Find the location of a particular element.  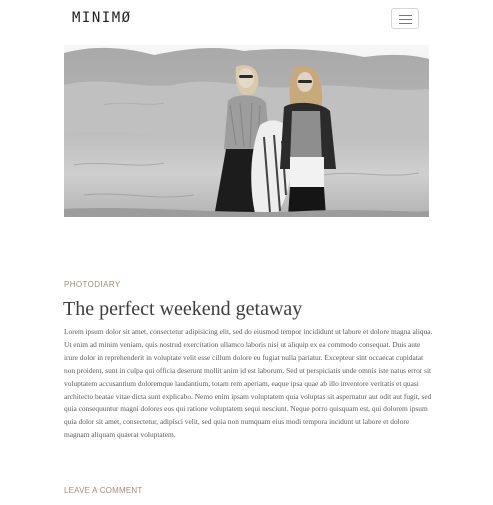

hamburger-menu-icon is located at coordinates (405, 15).